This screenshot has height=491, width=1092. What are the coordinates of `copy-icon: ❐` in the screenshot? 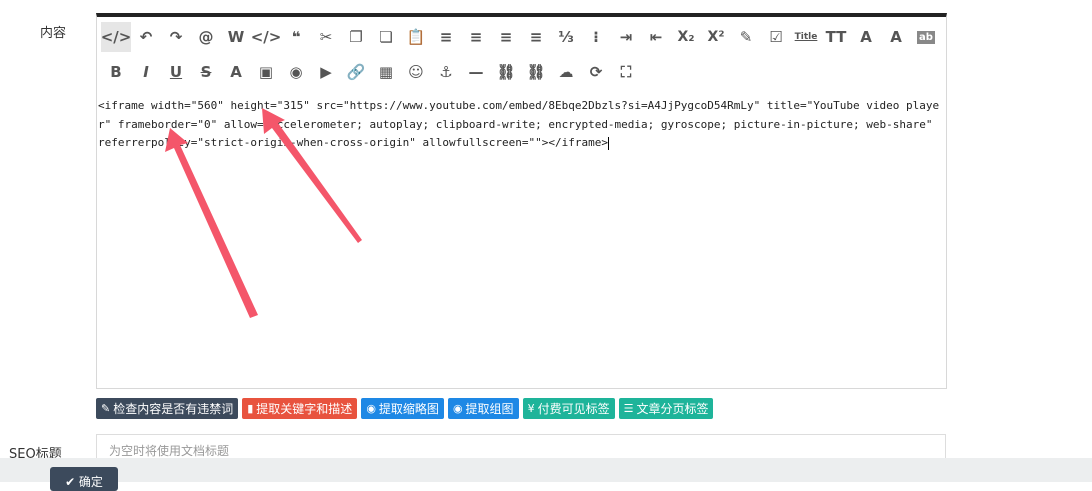 It's located at (356, 37).